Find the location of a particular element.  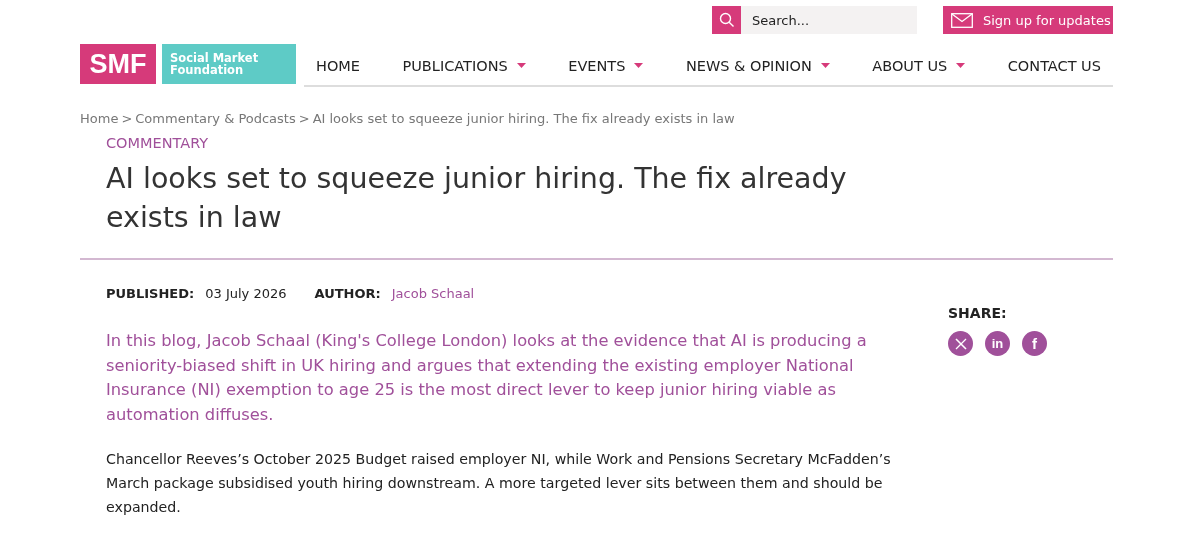

nav-link: NEWS & OPINION is located at coordinates (757, 65).